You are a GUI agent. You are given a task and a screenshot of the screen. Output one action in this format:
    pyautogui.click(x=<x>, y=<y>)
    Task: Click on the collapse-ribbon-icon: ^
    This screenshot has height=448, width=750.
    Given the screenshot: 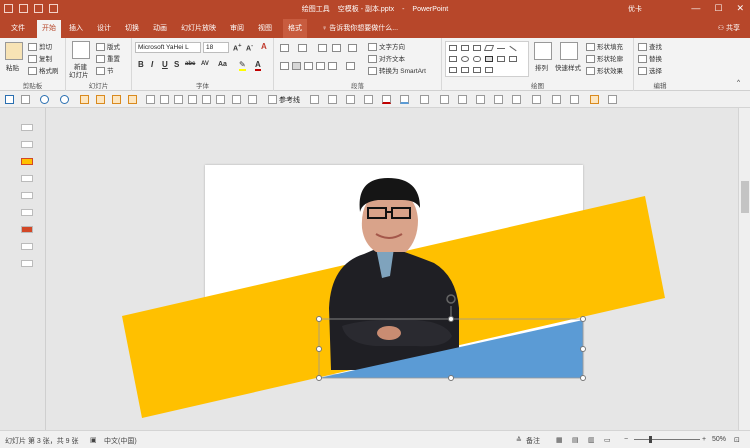 What is the action you would take?
    pyautogui.click(x=738, y=82)
    